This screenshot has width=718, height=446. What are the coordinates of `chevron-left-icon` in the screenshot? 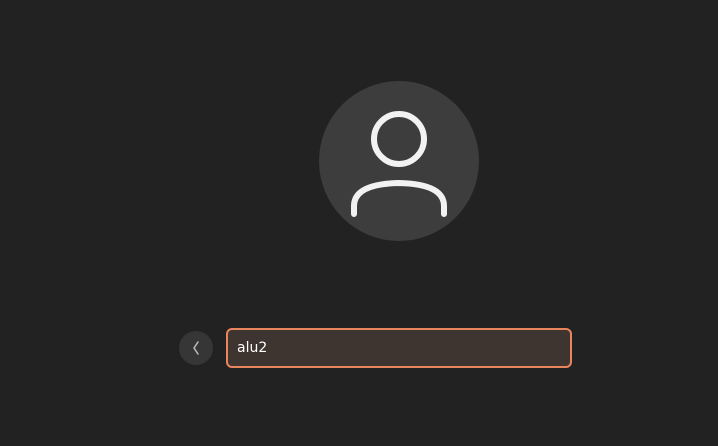 It's located at (196, 348).